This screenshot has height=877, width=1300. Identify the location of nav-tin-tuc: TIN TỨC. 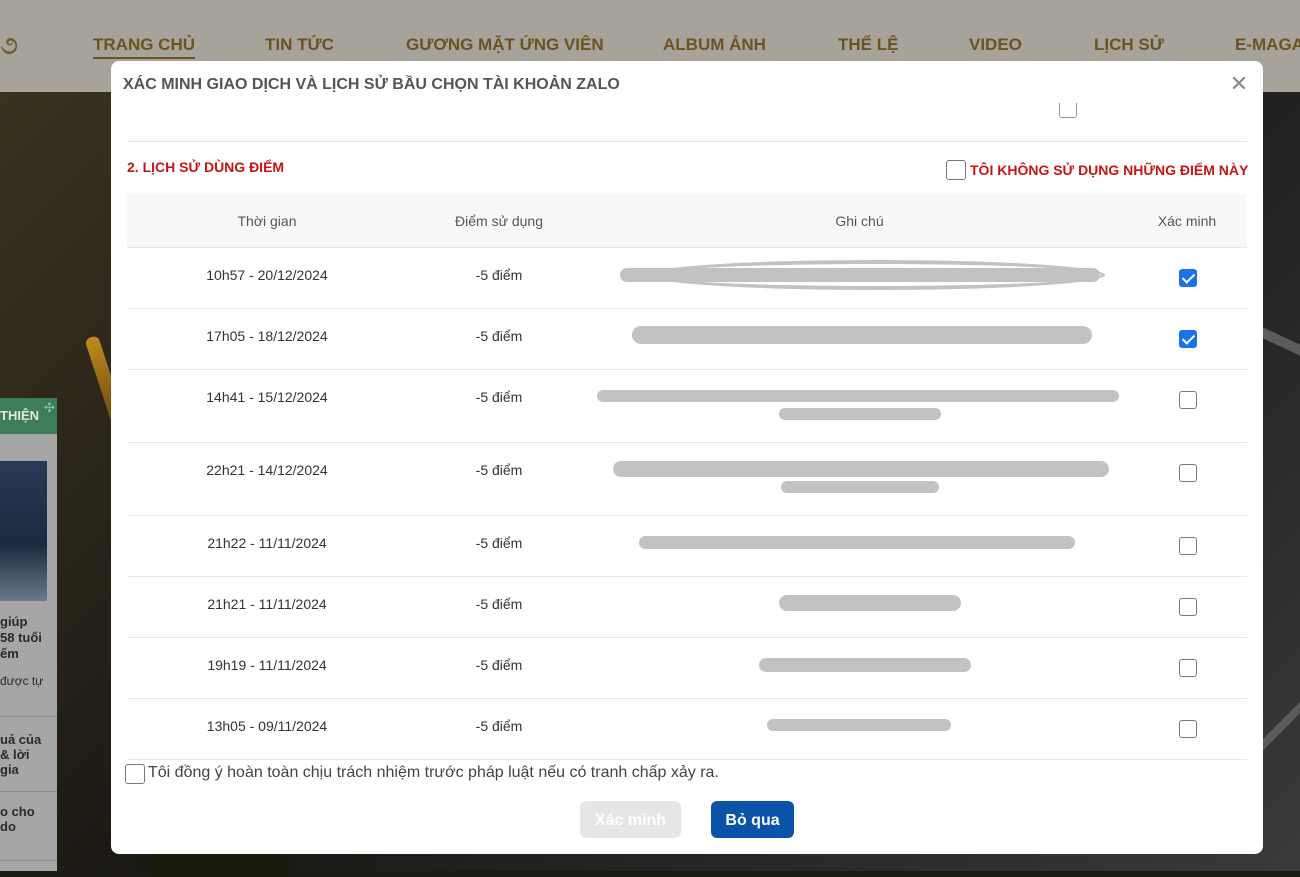
(299, 45).